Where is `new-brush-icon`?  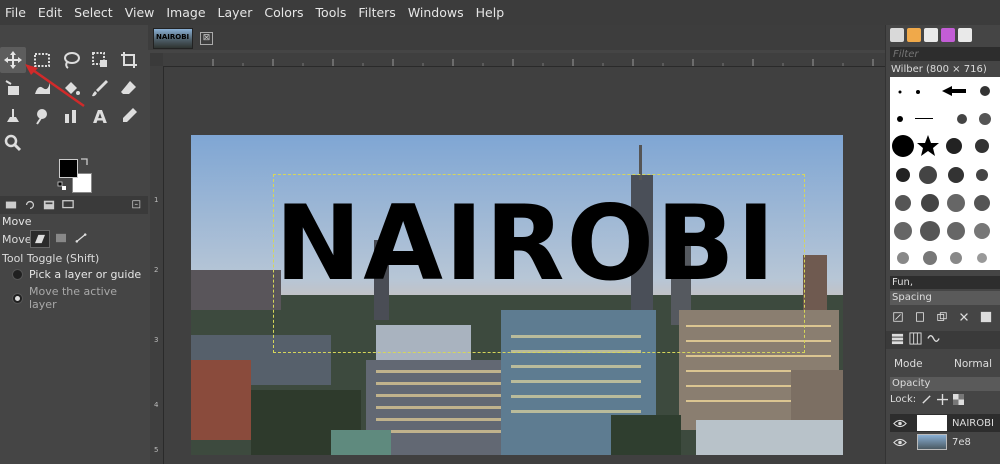
new-brush-icon is located at coordinates (920, 317).